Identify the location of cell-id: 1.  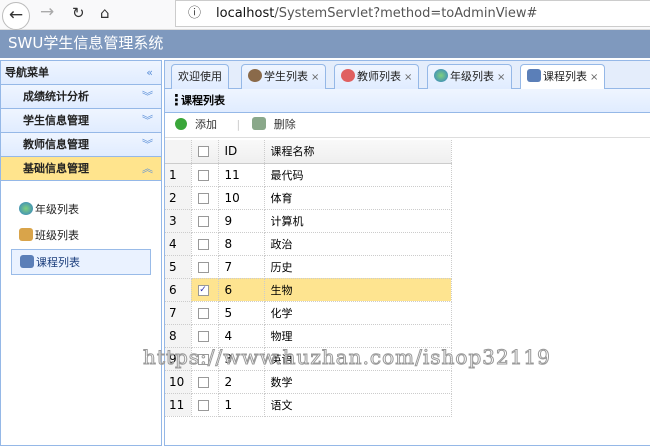
(241, 405).